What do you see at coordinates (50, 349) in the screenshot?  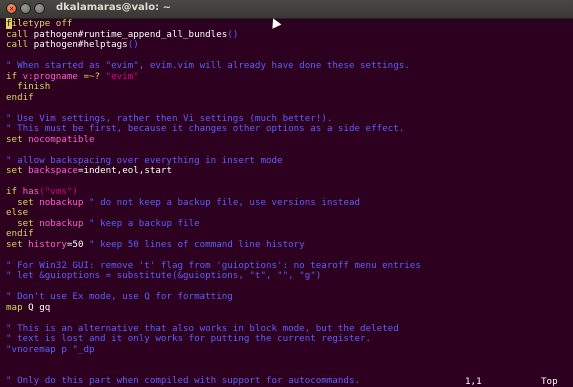 I see `code-token: "vnoremap p "_dp` at bounding box center [50, 349].